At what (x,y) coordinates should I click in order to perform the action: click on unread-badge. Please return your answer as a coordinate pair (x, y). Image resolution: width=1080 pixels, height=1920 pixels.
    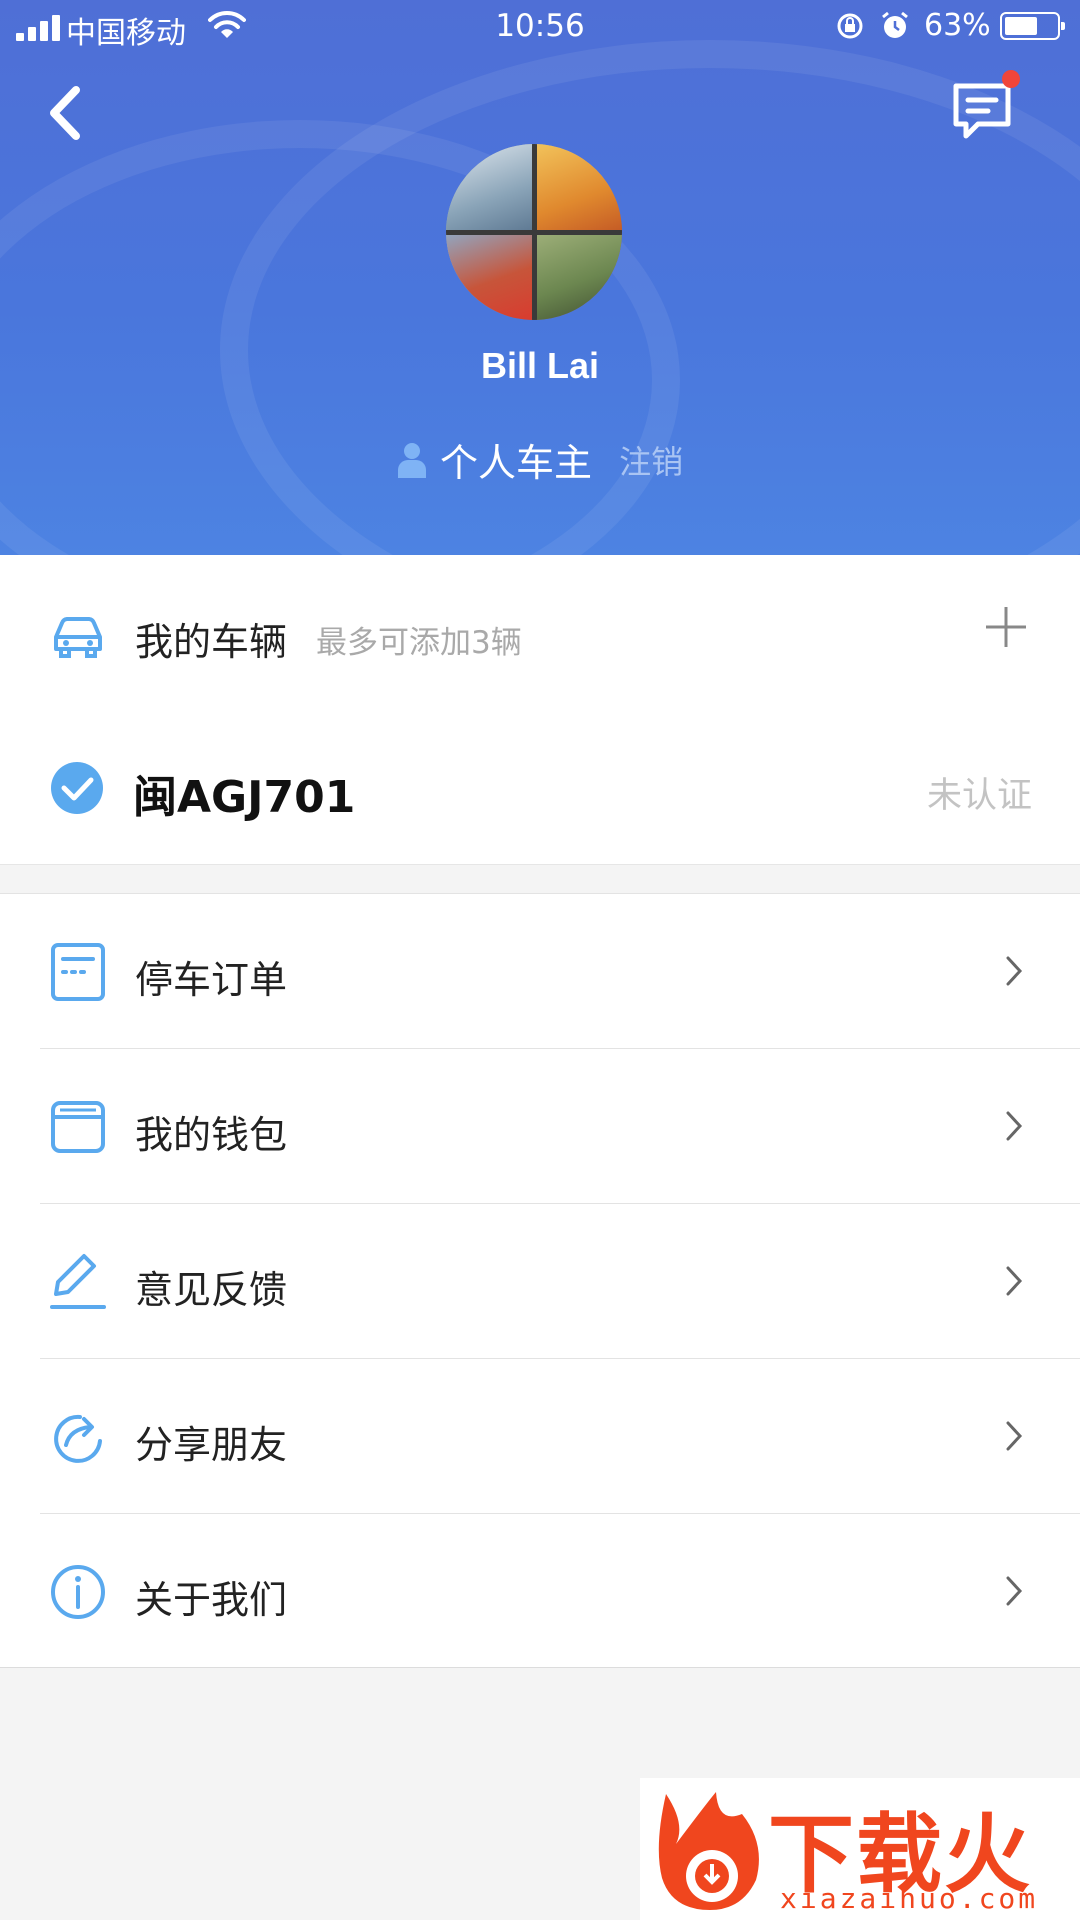
    Looking at the image, I should click on (1011, 79).